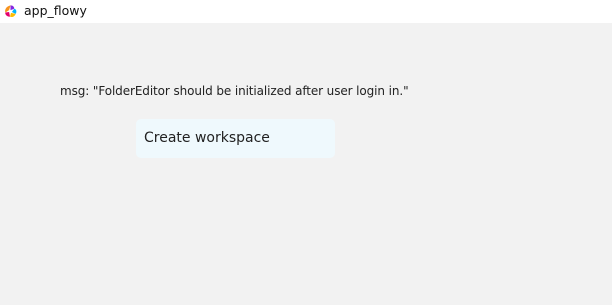  I want to click on window-title: app_flowy, so click(55, 11).